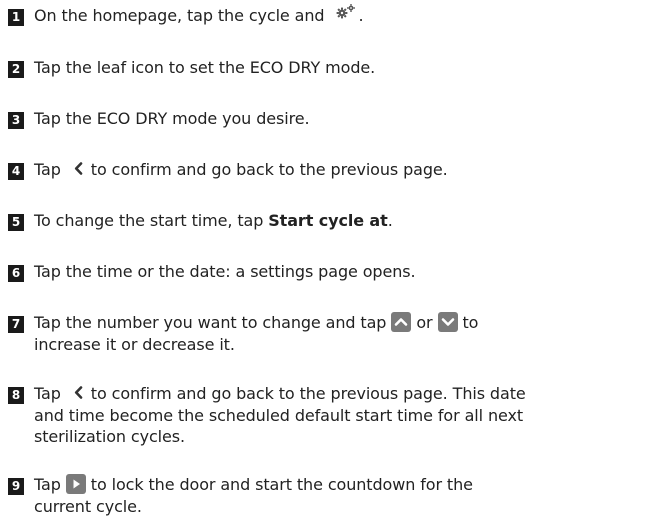 The image size is (654, 526). I want to click on step-number: 8, so click(16, 395).